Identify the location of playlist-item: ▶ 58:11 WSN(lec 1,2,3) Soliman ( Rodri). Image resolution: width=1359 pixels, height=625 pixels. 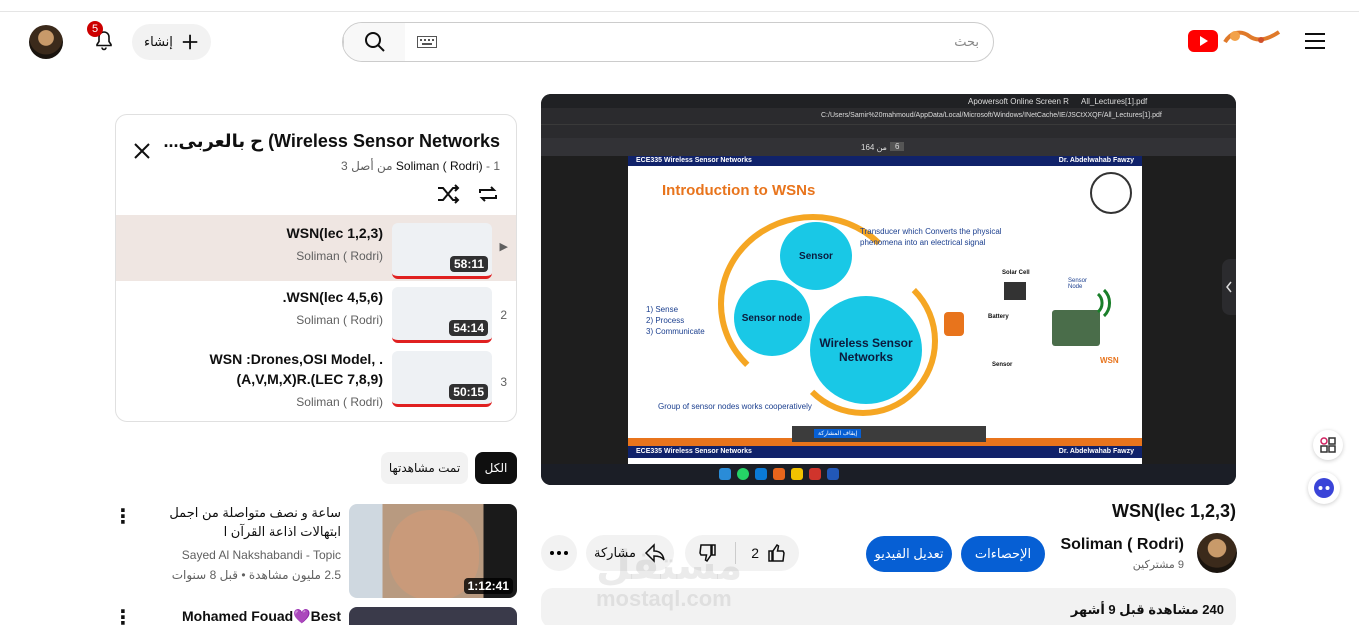
(316, 248).